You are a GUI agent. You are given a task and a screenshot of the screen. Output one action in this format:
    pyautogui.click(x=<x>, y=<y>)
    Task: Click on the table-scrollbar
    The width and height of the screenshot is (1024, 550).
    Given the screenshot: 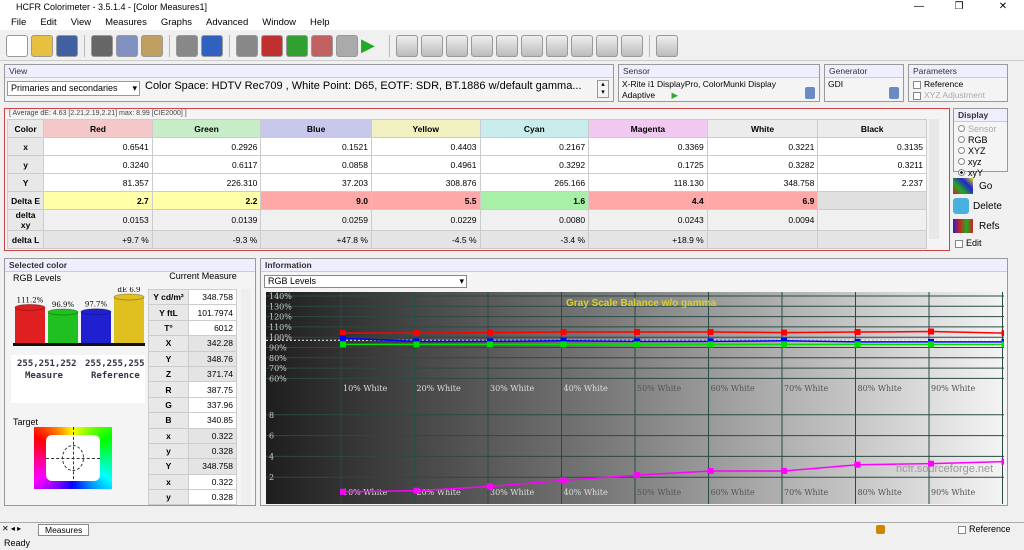 What is the action you would take?
    pyautogui.click(x=934, y=179)
    